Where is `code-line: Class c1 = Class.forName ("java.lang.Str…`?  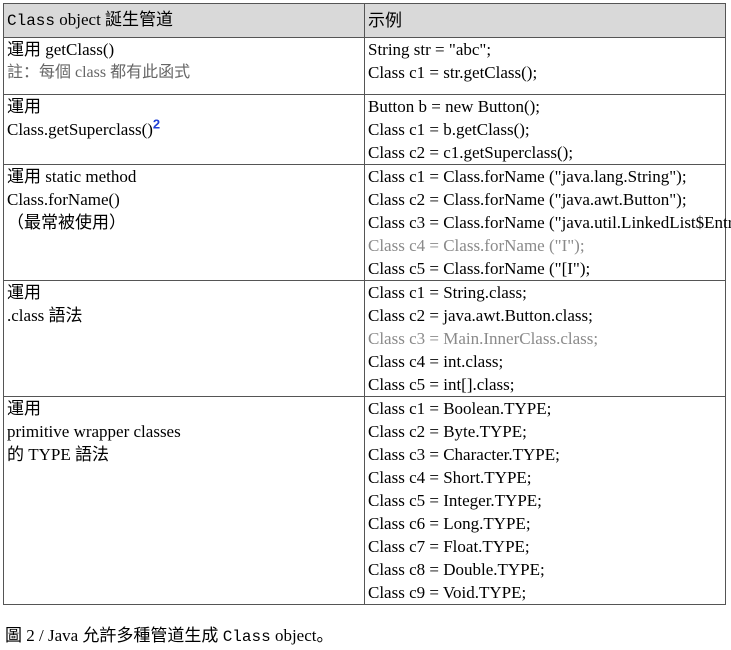 code-line: Class c1 = Class.forName ("java.lang.Str… is located at coordinates (527, 176).